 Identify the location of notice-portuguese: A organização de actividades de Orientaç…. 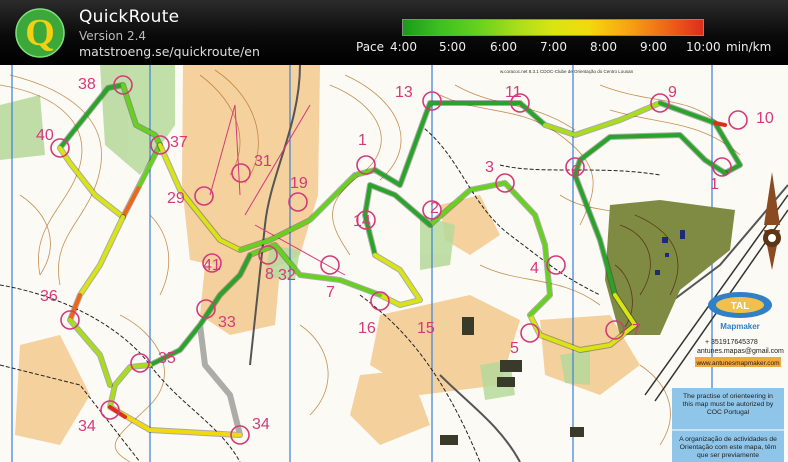
(728, 447).